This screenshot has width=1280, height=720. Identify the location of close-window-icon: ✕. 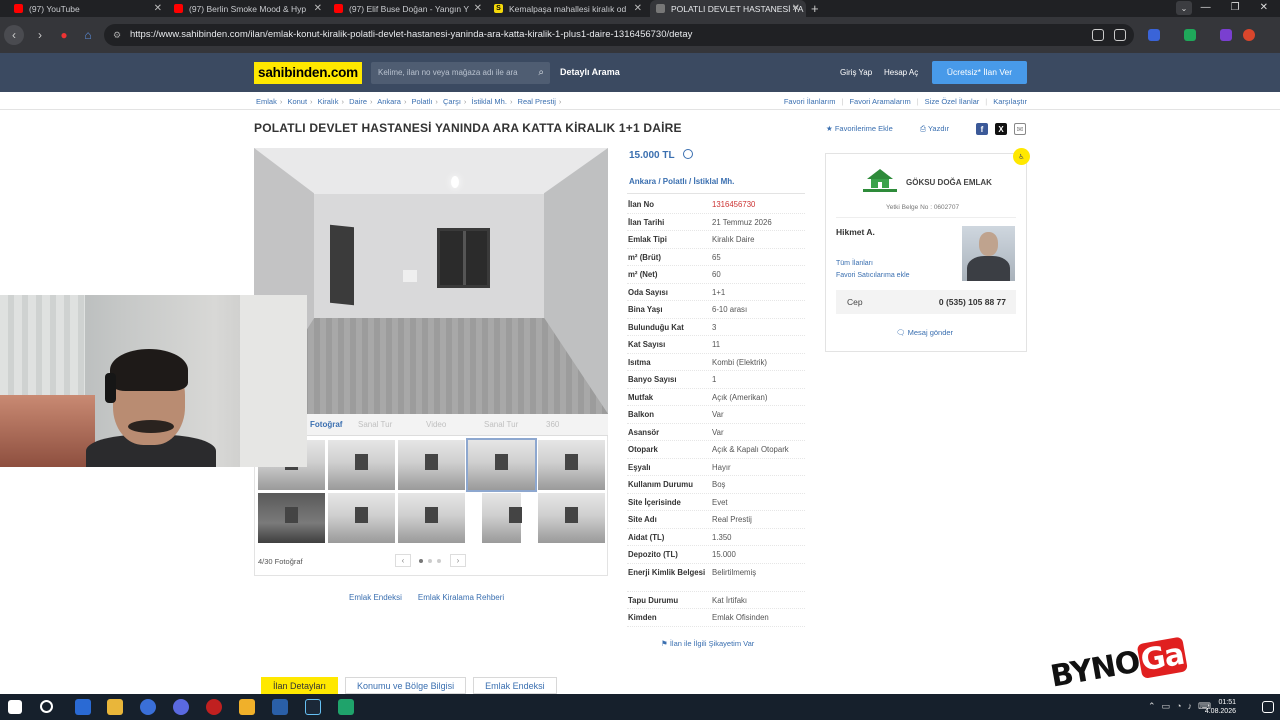
(1264, 7).